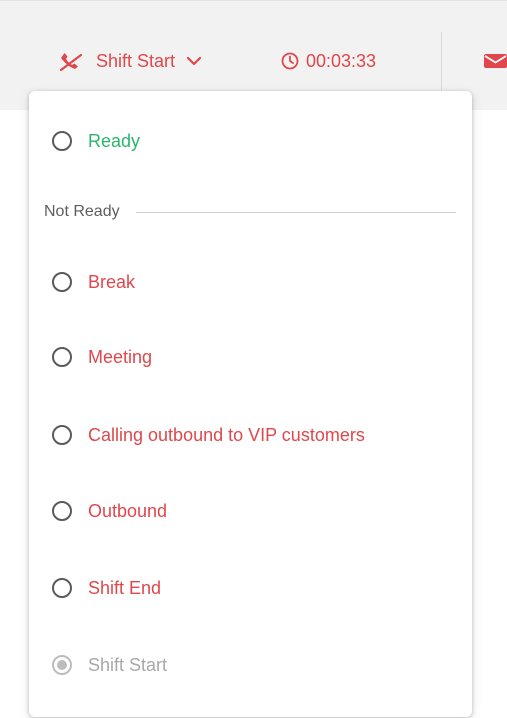  What do you see at coordinates (71, 61) in the screenshot?
I see `phone-off-icon` at bounding box center [71, 61].